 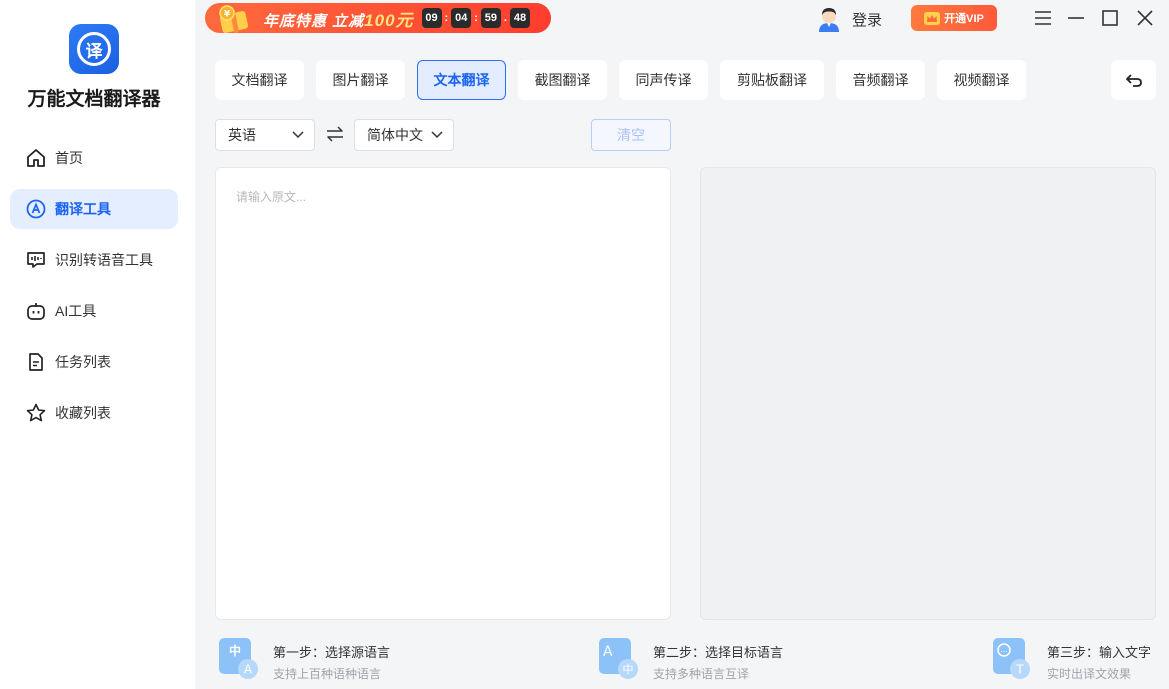 I want to click on sidebar-item-ai-tool: AI工具, so click(x=94, y=311).